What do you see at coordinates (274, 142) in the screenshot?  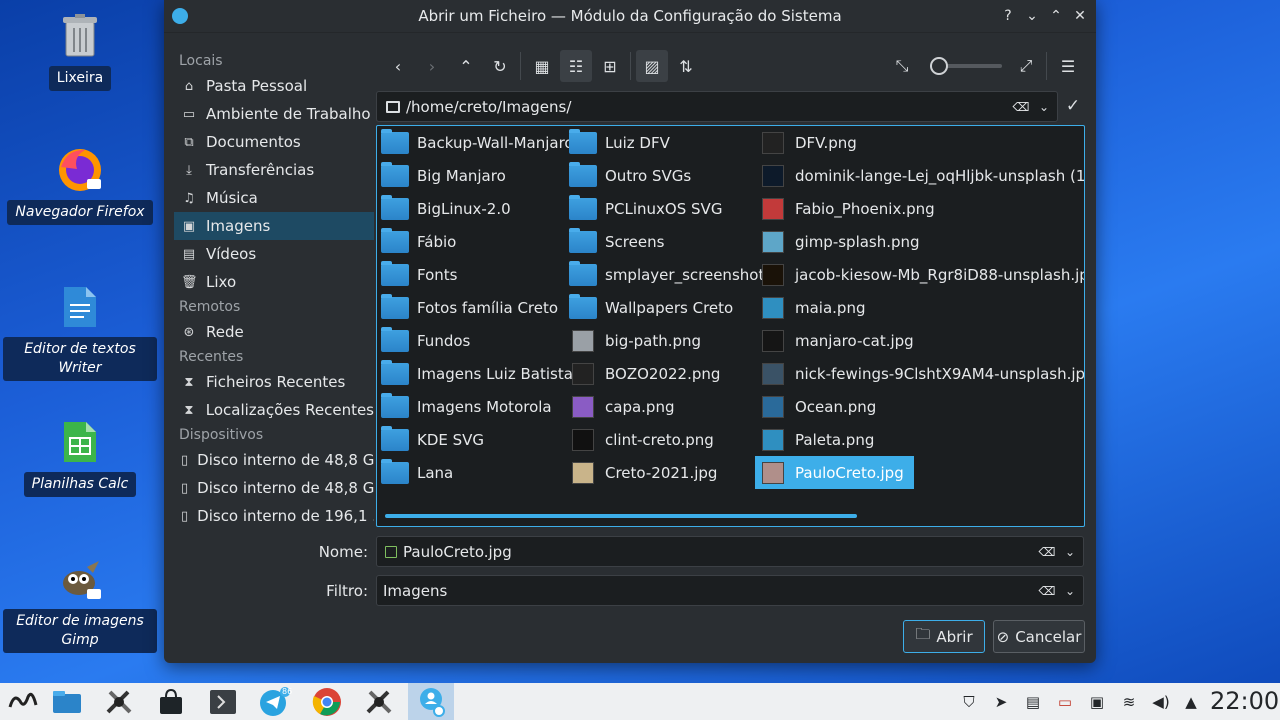 I see `sidebar-item-documents: ⧉ Documentos` at bounding box center [274, 142].